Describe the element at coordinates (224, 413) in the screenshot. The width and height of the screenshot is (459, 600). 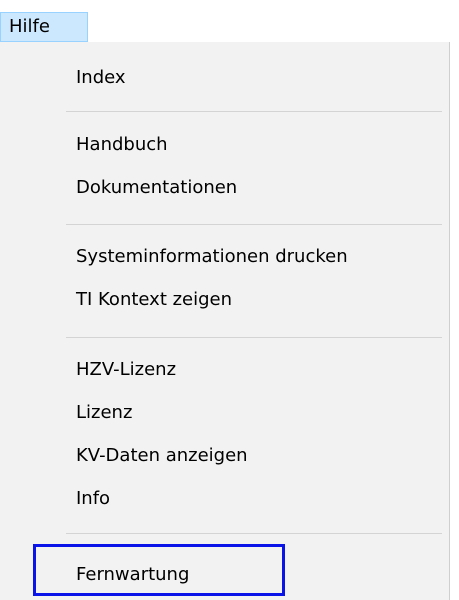
I see `menu-item-lizenz: Lizenz` at that location.